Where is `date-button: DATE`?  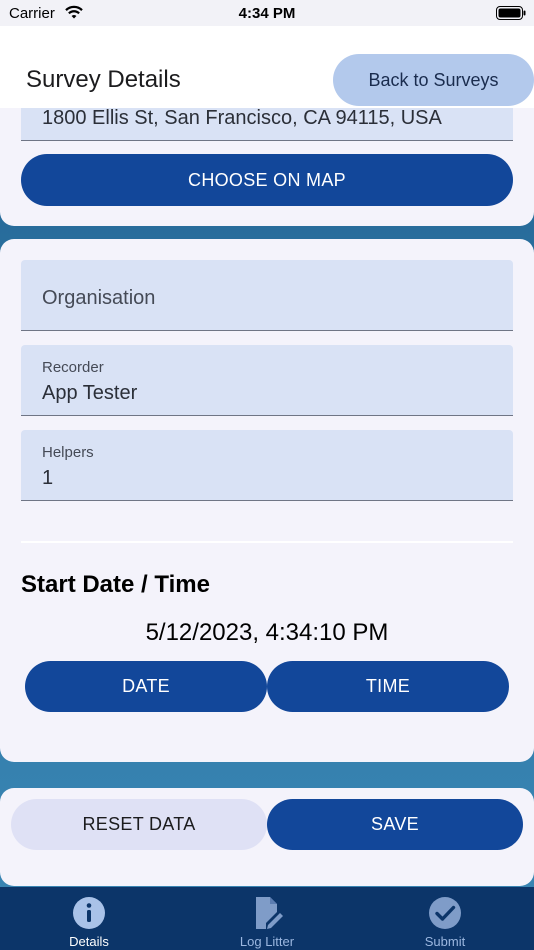
date-button: DATE is located at coordinates (146, 686).